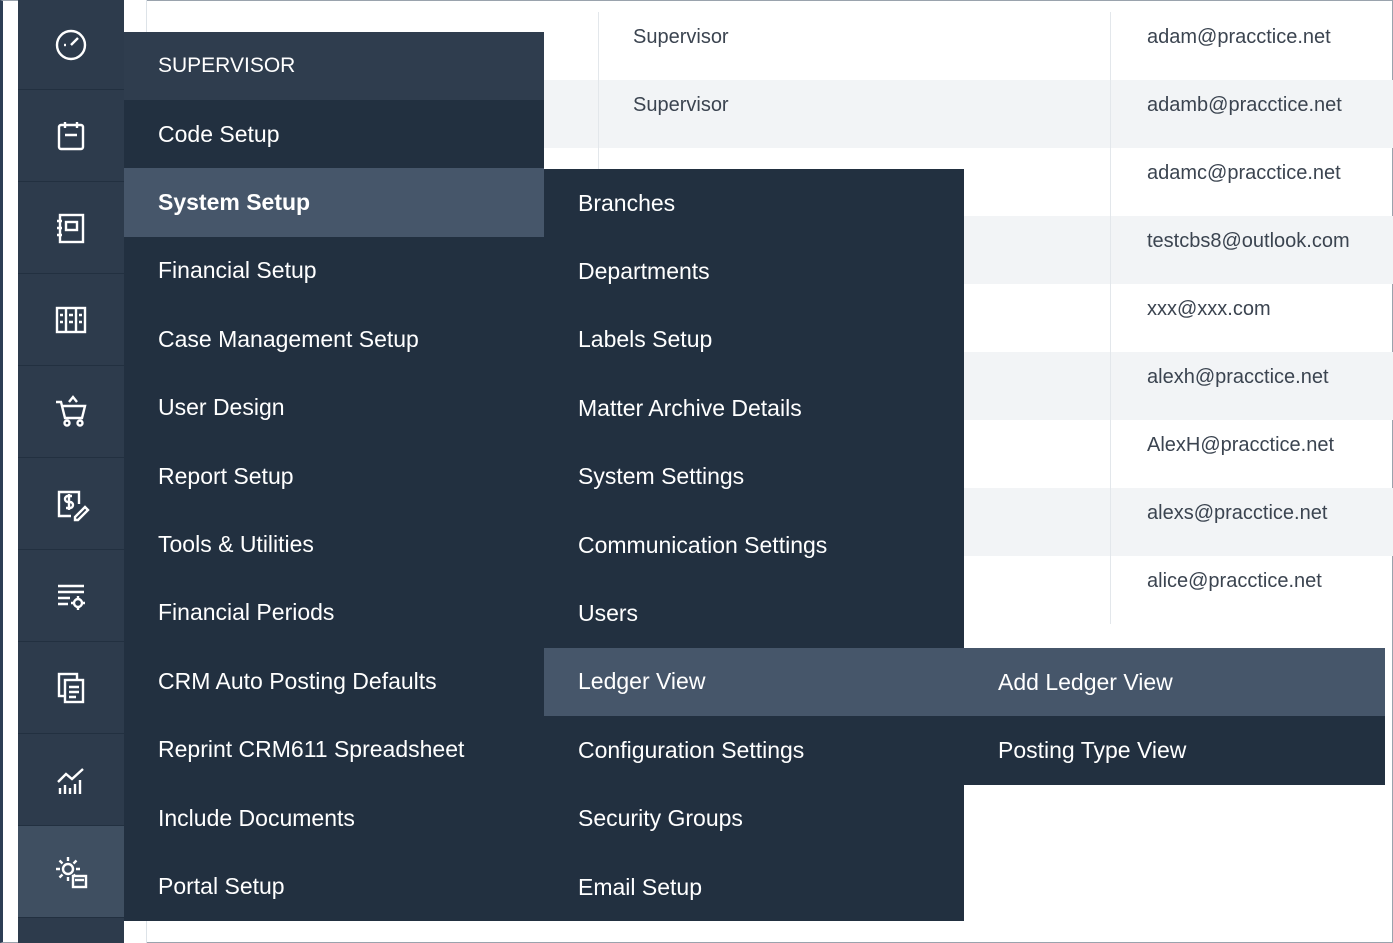 This screenshot has width=1393, height=943. Describe the element at coordinates (754, 750) in the screenshot. I see `menu-item-configuration-settings: Configuration Settings` at that location.